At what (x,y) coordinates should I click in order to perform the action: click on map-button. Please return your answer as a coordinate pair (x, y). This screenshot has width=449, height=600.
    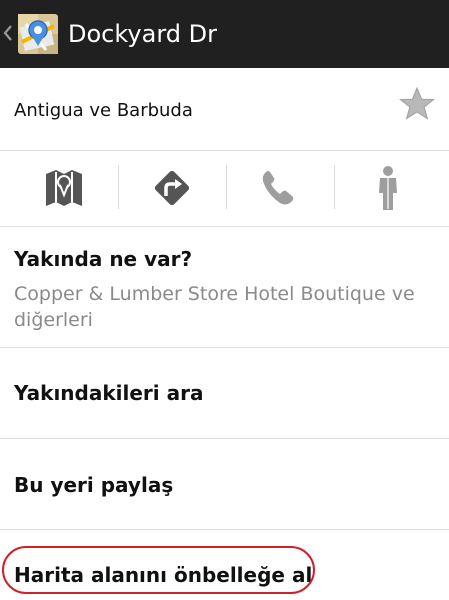
    Looking at the image, I should click on (56, 188).